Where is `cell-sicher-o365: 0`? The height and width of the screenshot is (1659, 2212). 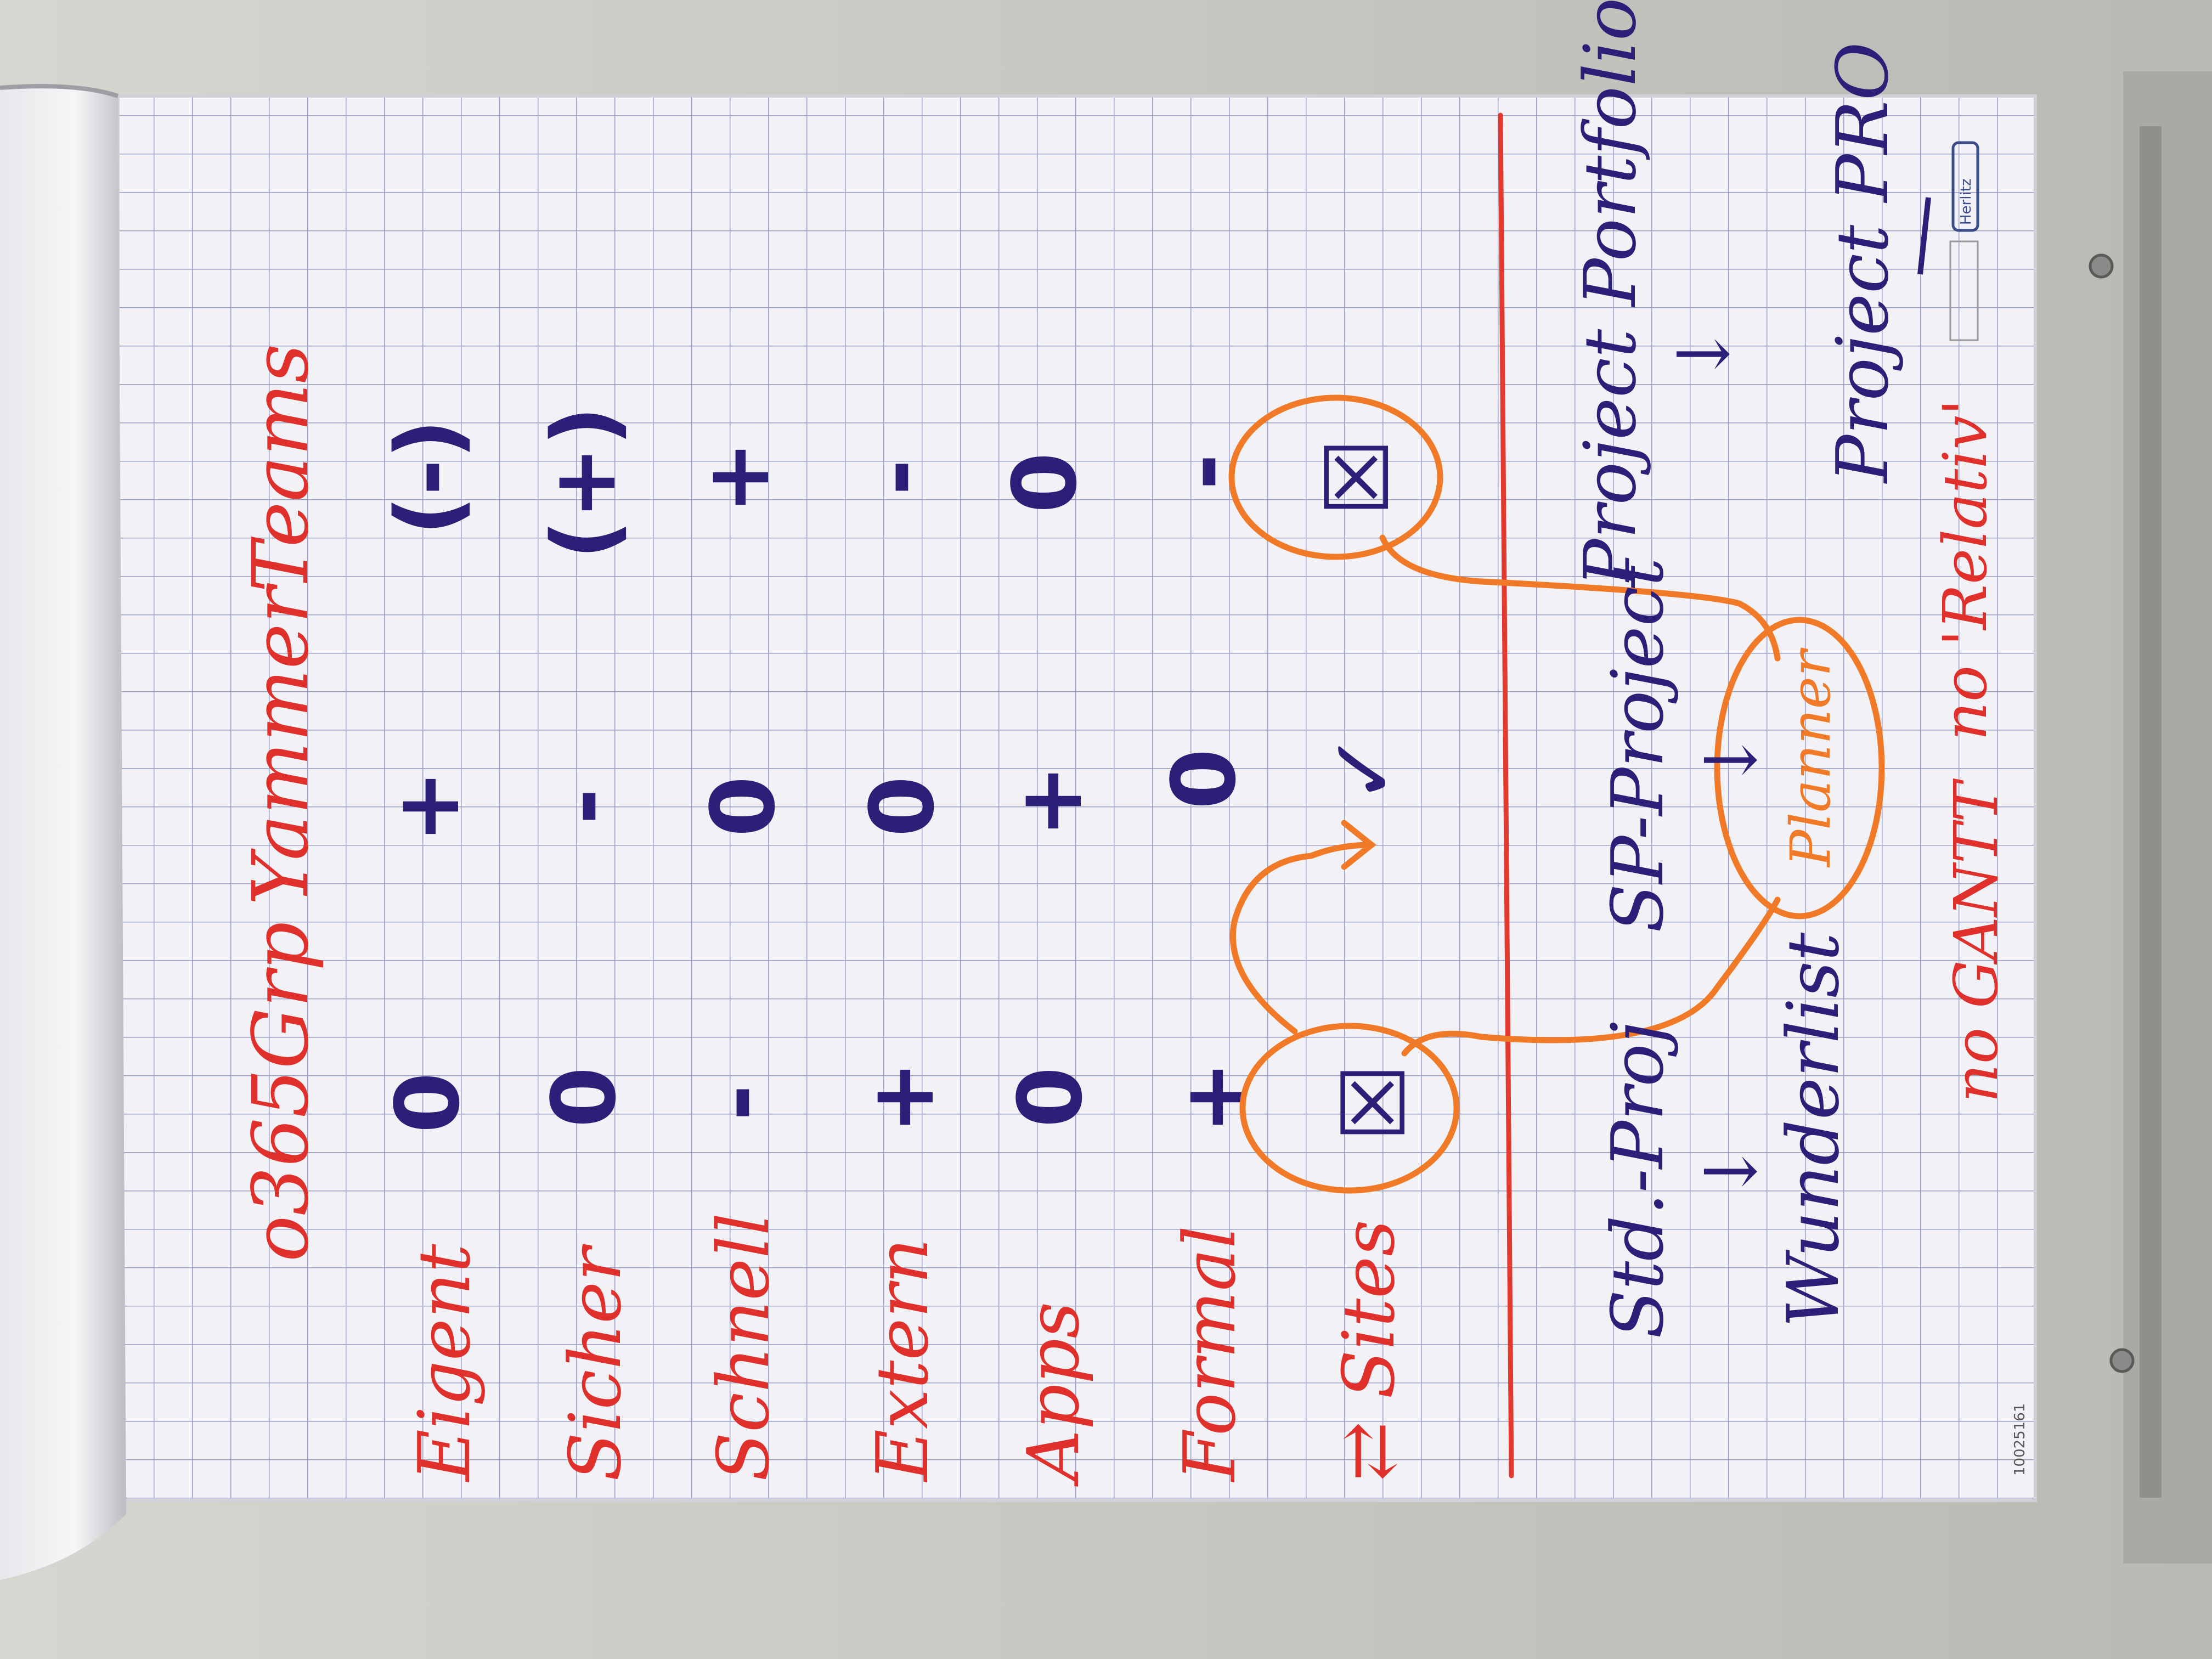
cell-sicher-o365: 0 is located at coordinates (584, 1096).